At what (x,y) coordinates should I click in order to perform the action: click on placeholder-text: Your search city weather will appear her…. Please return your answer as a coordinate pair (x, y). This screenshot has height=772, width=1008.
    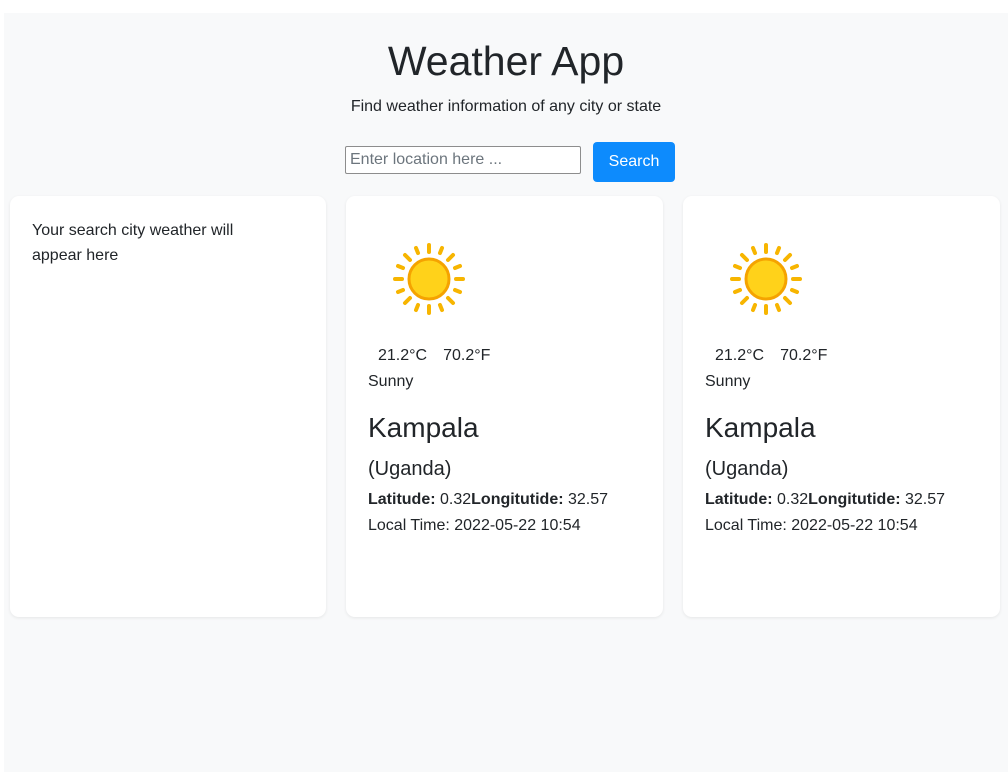
    Looking at the image, I should click on (133, 243).